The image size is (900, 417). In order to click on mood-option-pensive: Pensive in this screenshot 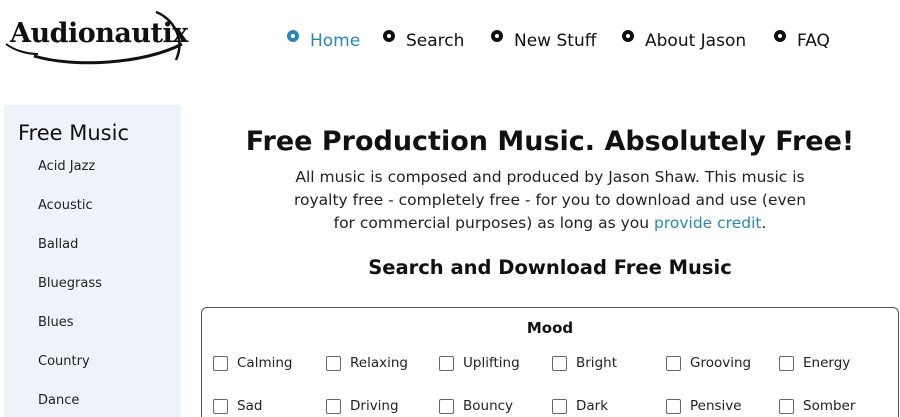, I will do `click(704, 406)`.